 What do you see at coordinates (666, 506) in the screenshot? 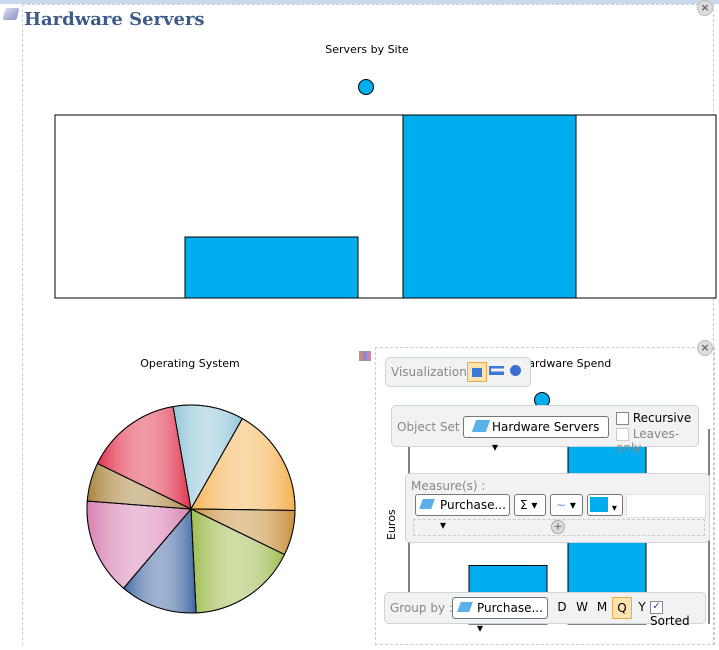
I see `measure-name-input` at bounding box center [666, 506].